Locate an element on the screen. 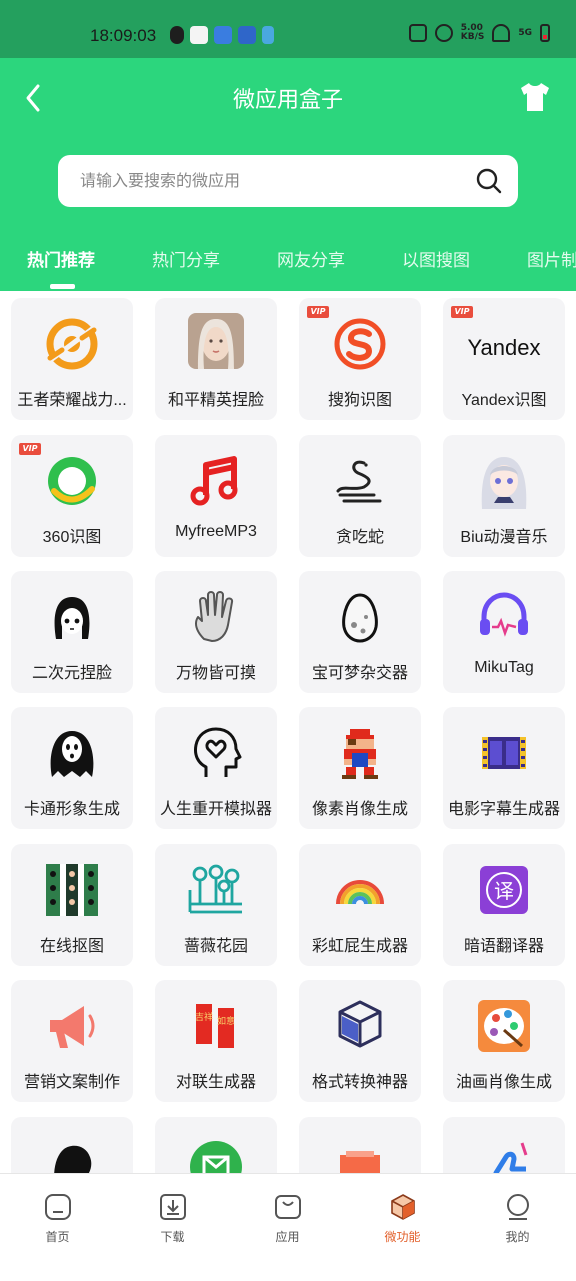 The height and width of the screenshot is (1281, 576). 360-icon is located at coordinates (72, 481).